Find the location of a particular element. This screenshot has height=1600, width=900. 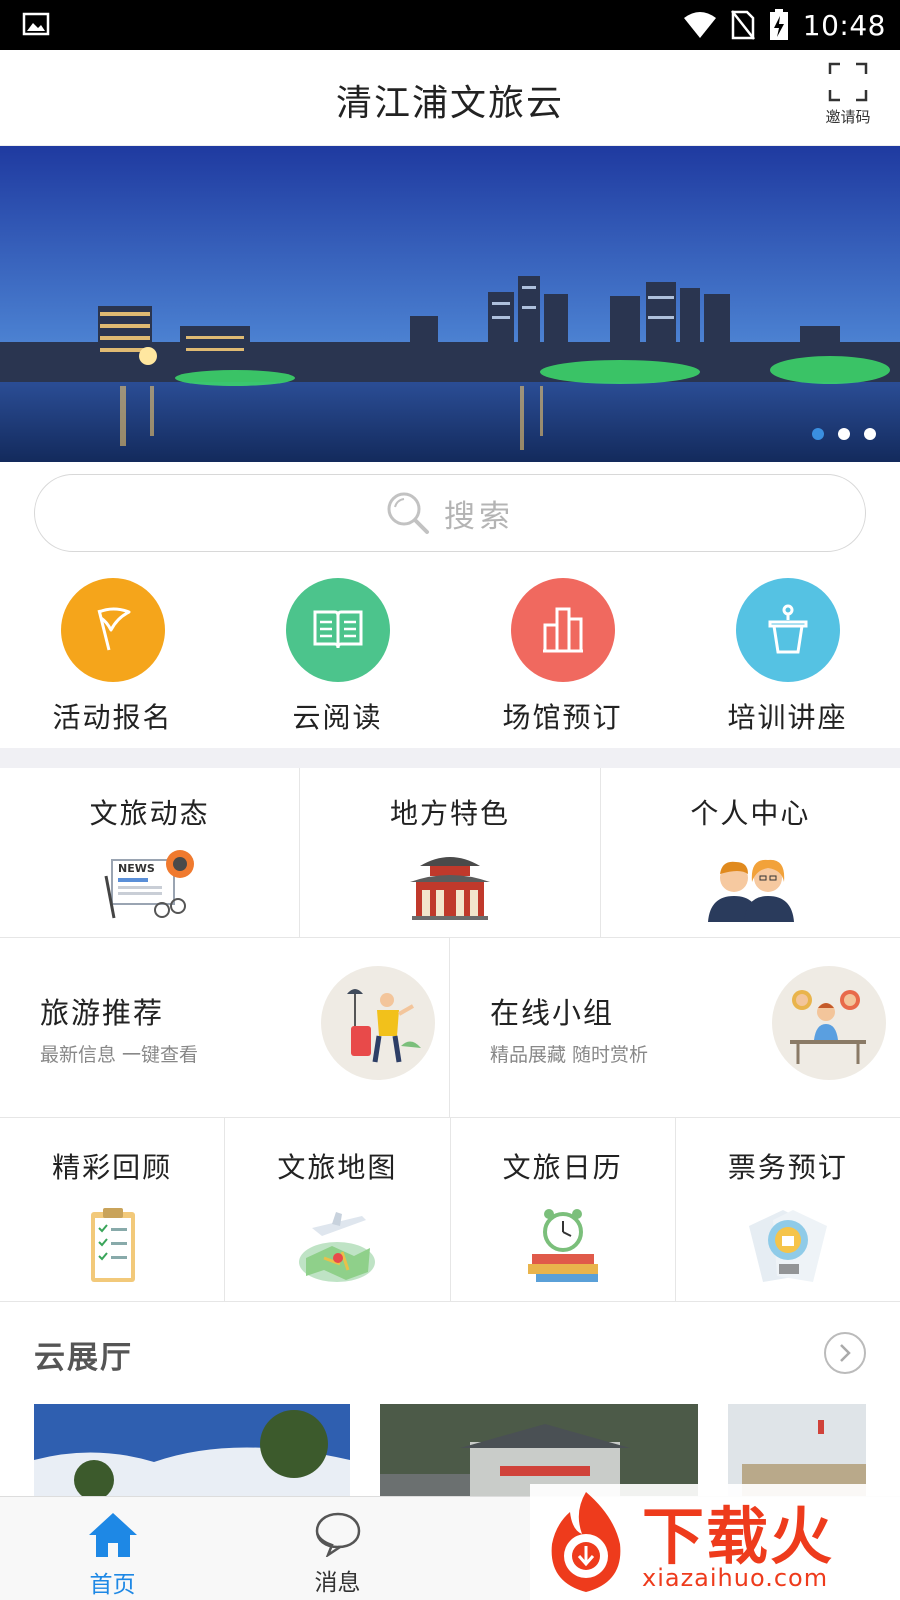

feature-grid-row-3: 精彩回顾 文旅地图 文旅日历 票务预订 is located at coordinates (450, 1210).